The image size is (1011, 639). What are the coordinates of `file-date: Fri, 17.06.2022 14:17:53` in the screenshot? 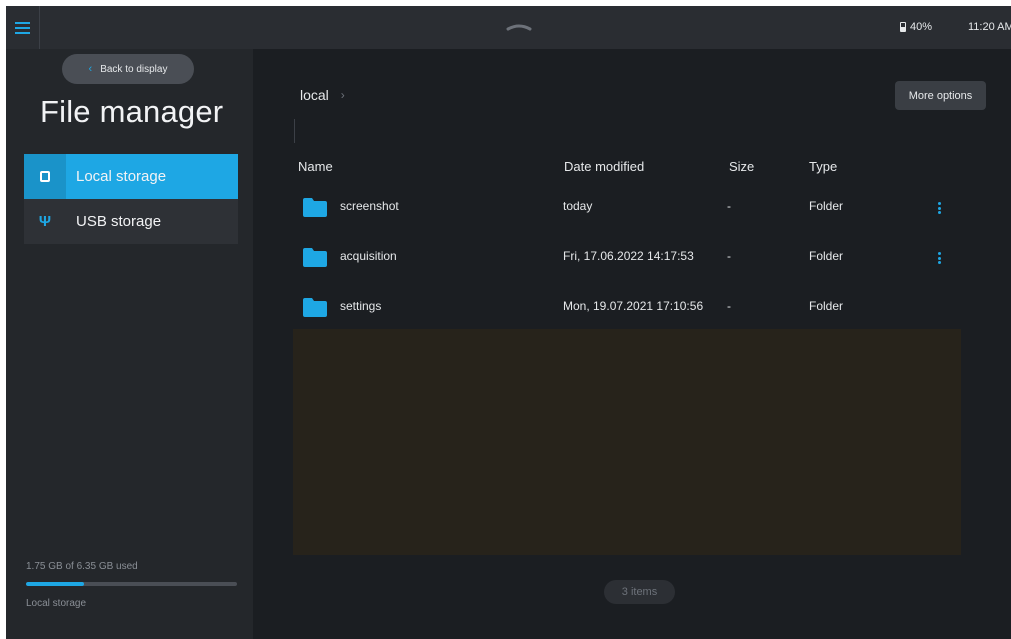 It's located at (628, 256).